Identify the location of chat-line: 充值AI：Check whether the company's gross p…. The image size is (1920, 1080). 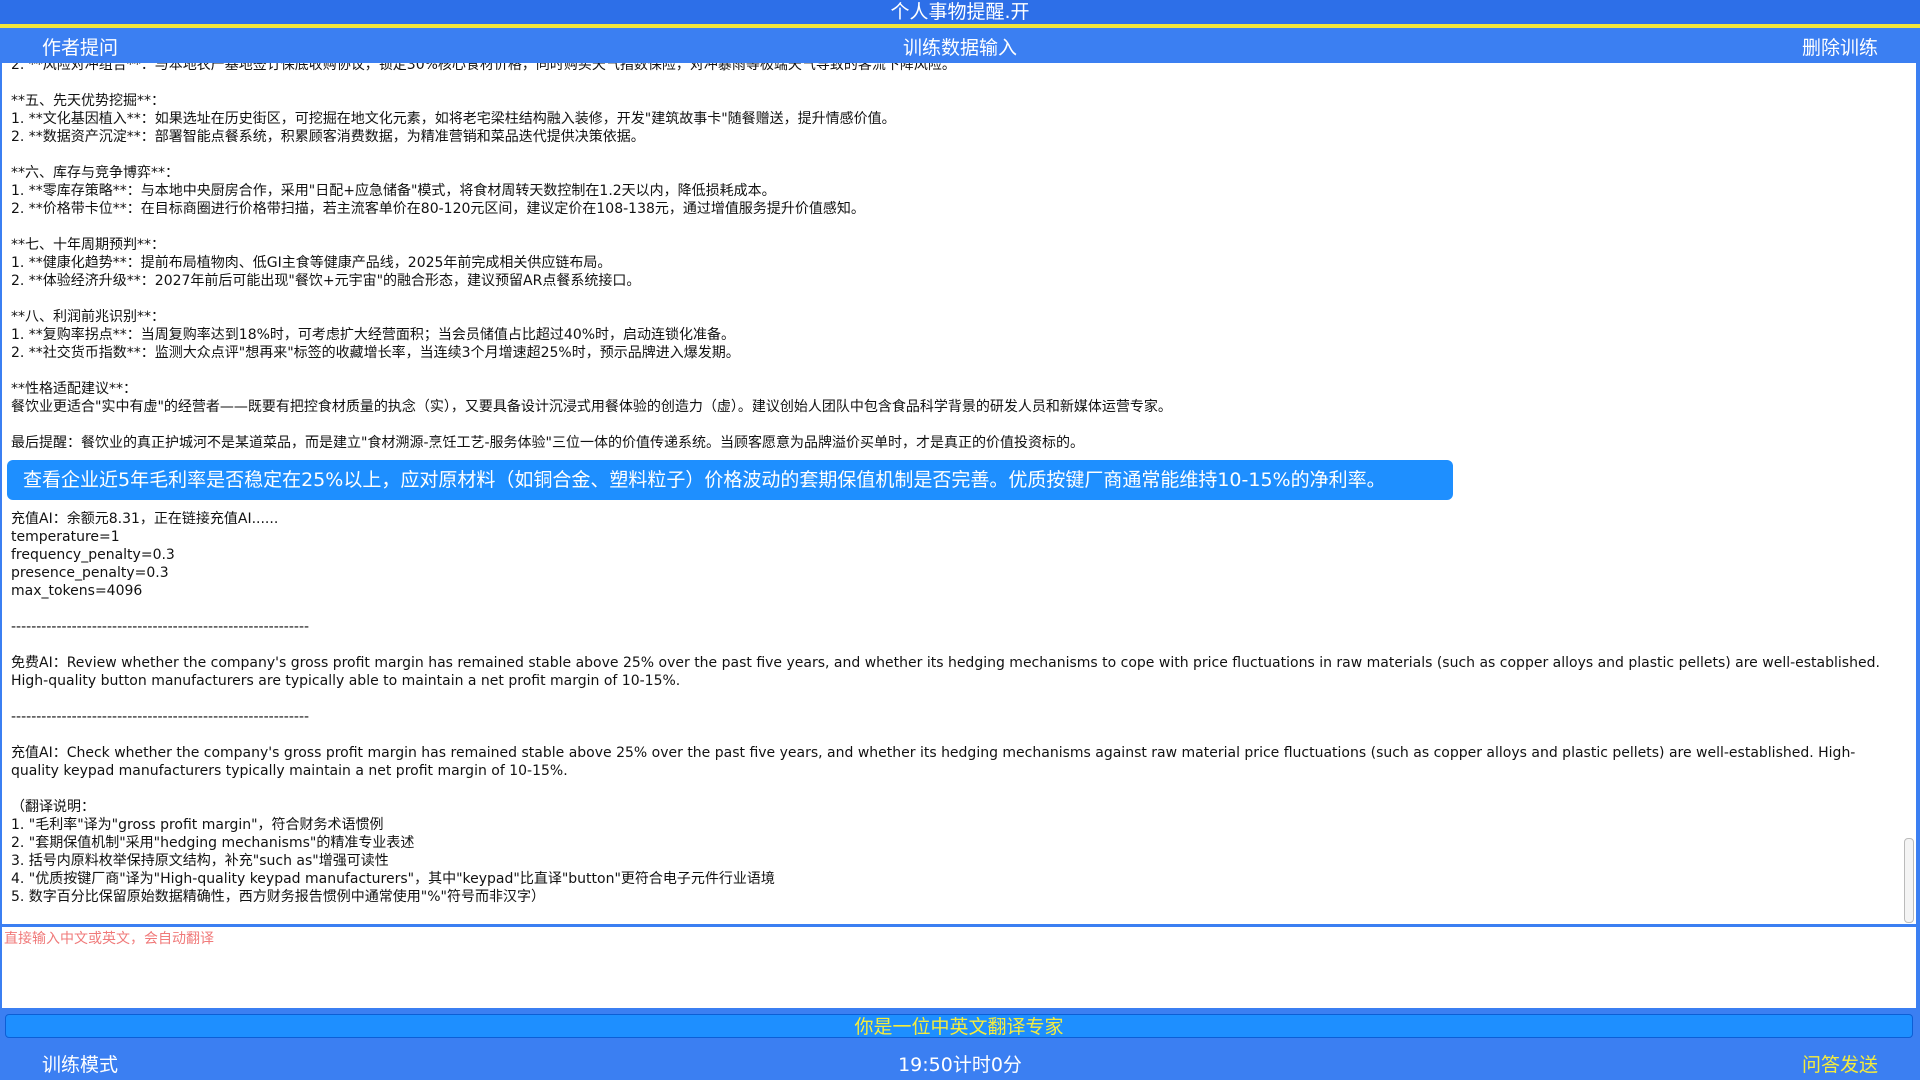
(933, 762).